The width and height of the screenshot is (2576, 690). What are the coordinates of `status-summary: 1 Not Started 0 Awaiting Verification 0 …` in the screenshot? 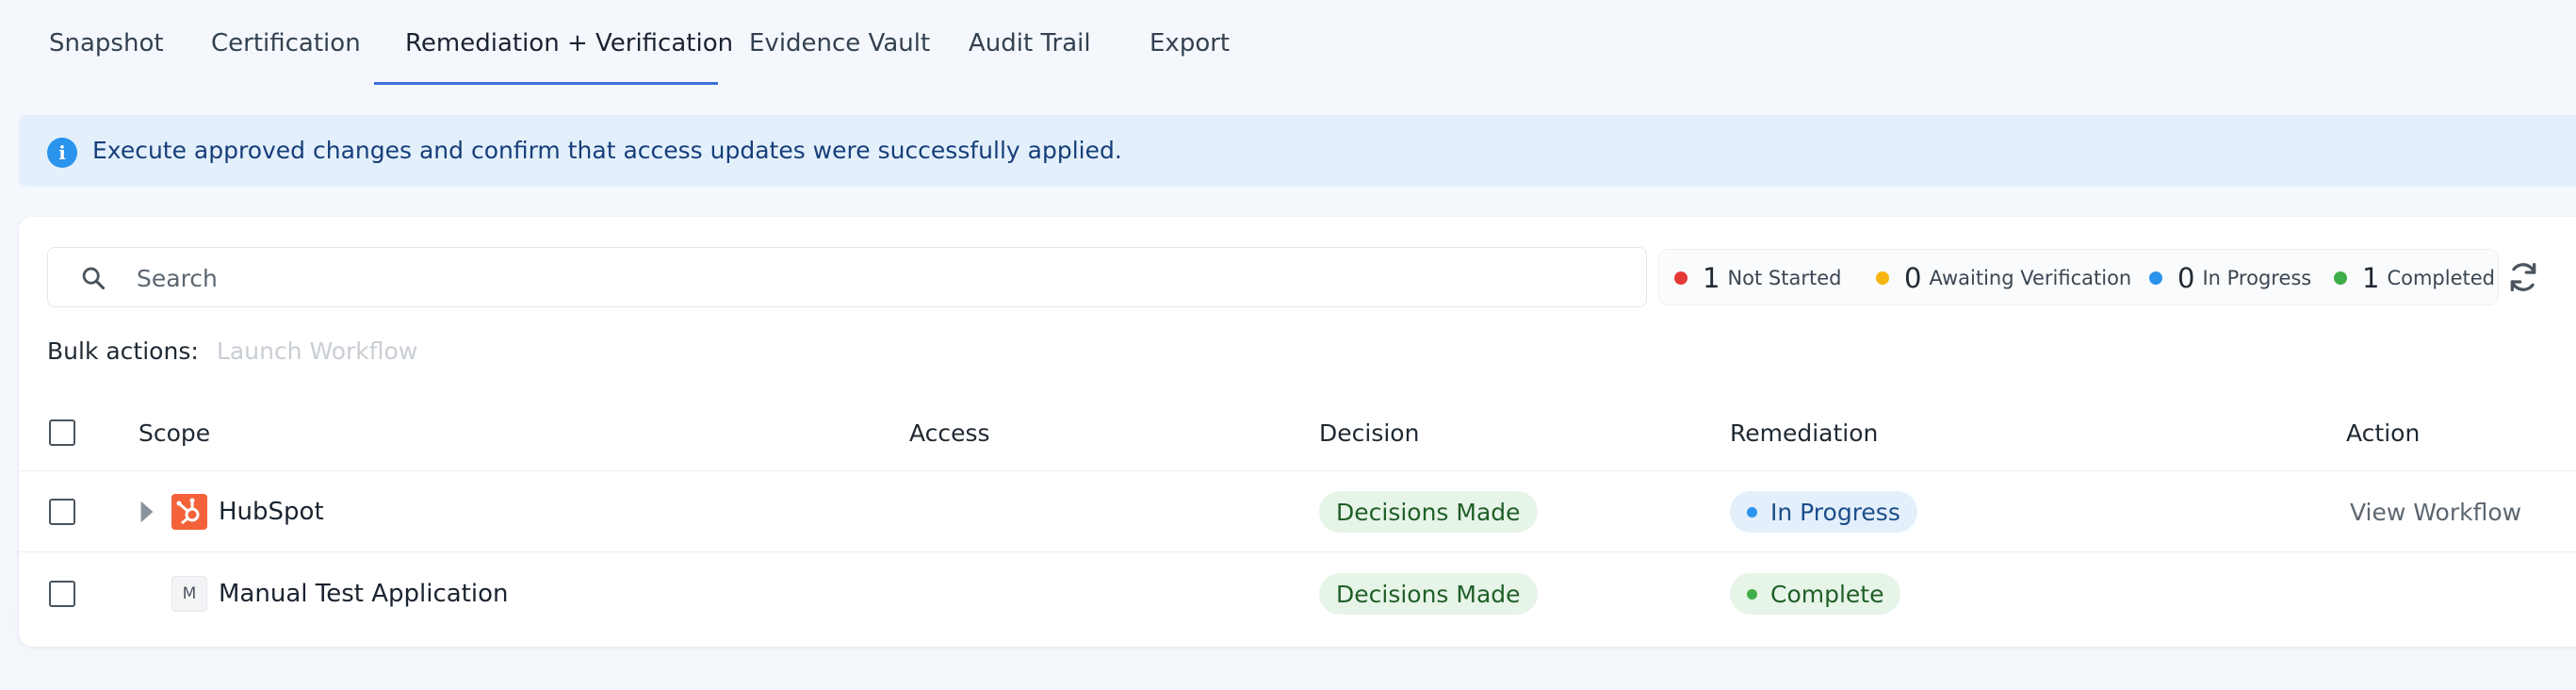 It's located at (2078, 277).